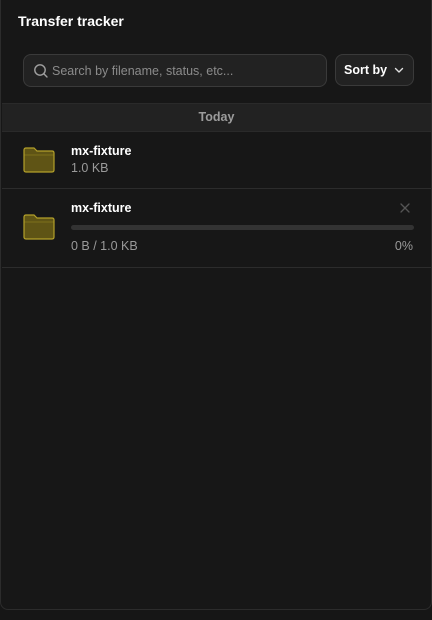  What do you see at coordinates (90, 168) in the screenshot?
I see `transfer-size: 1.0 KB` at bounding box center [90, 168].